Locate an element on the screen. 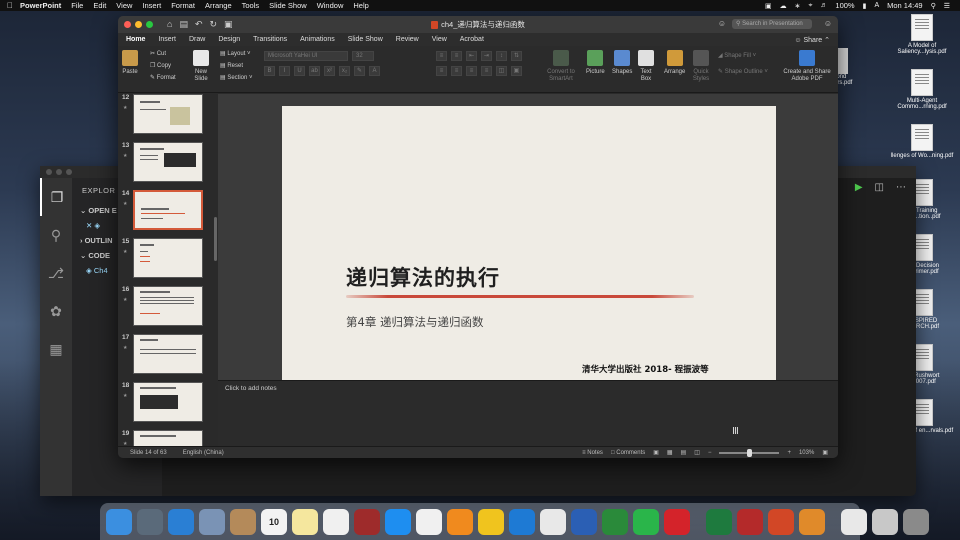 The height and width of the screenshot is (540, 960). highlight-button: ✎ is located at coordinates (359, 71).